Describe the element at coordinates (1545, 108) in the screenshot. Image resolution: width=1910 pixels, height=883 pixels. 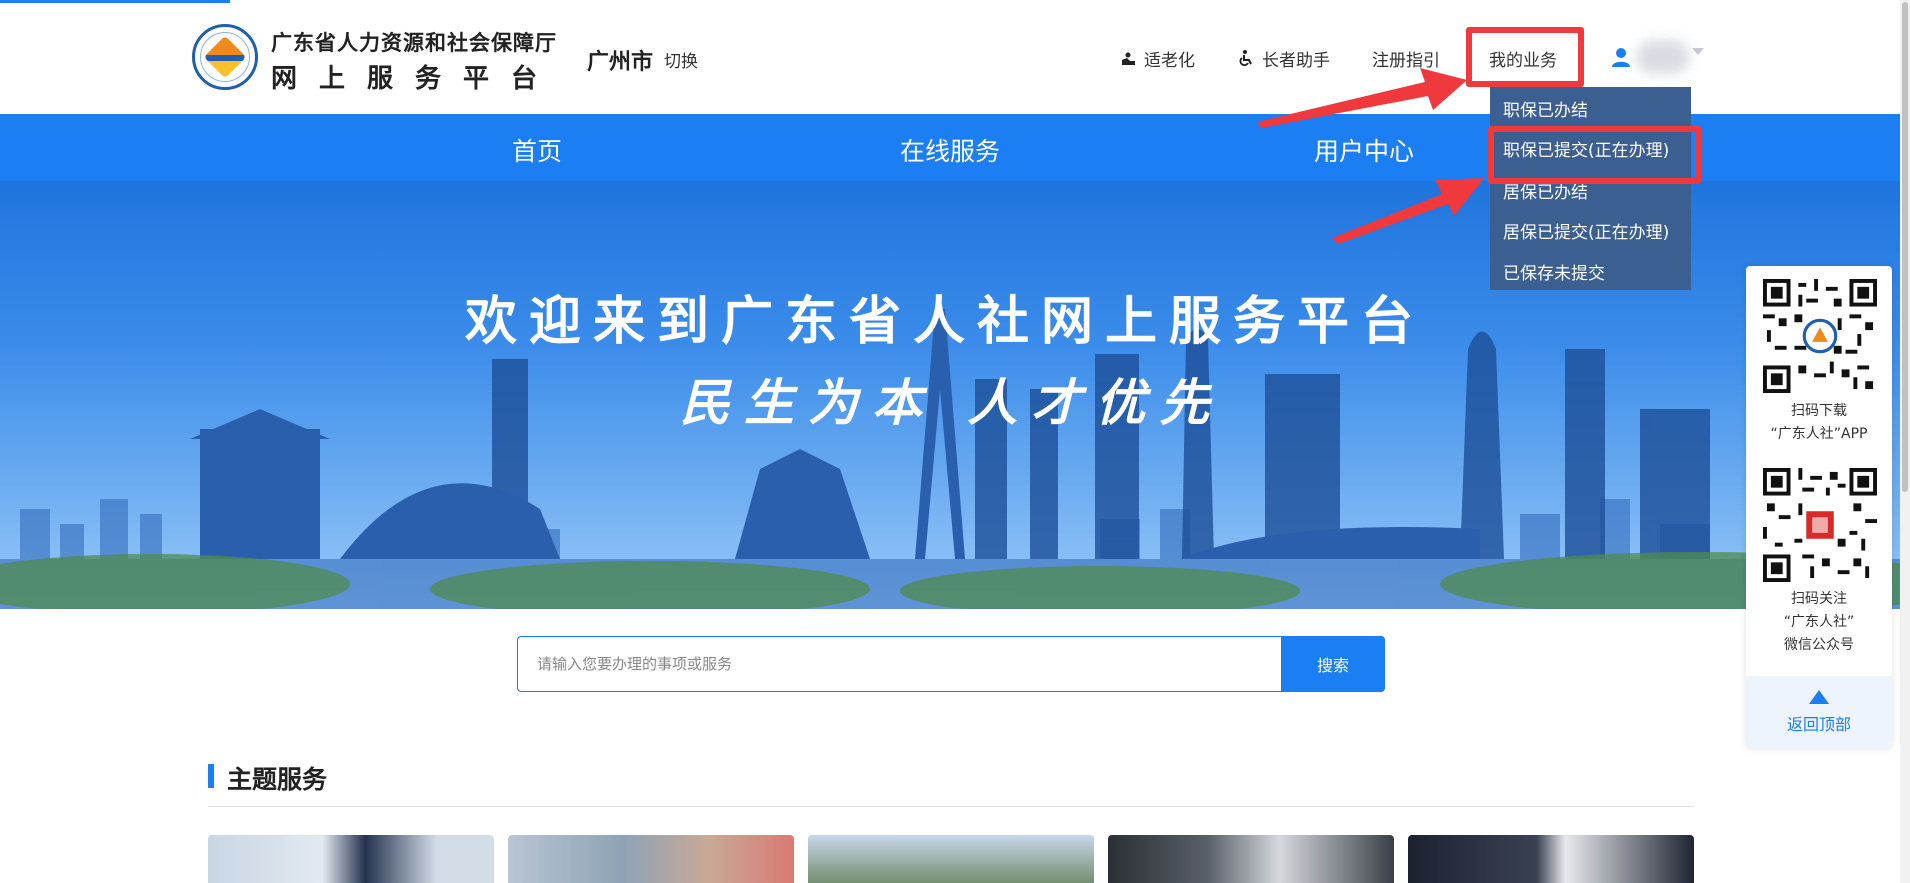
I see `dropdown-item-employee-completed: 职保已办结` at that location.